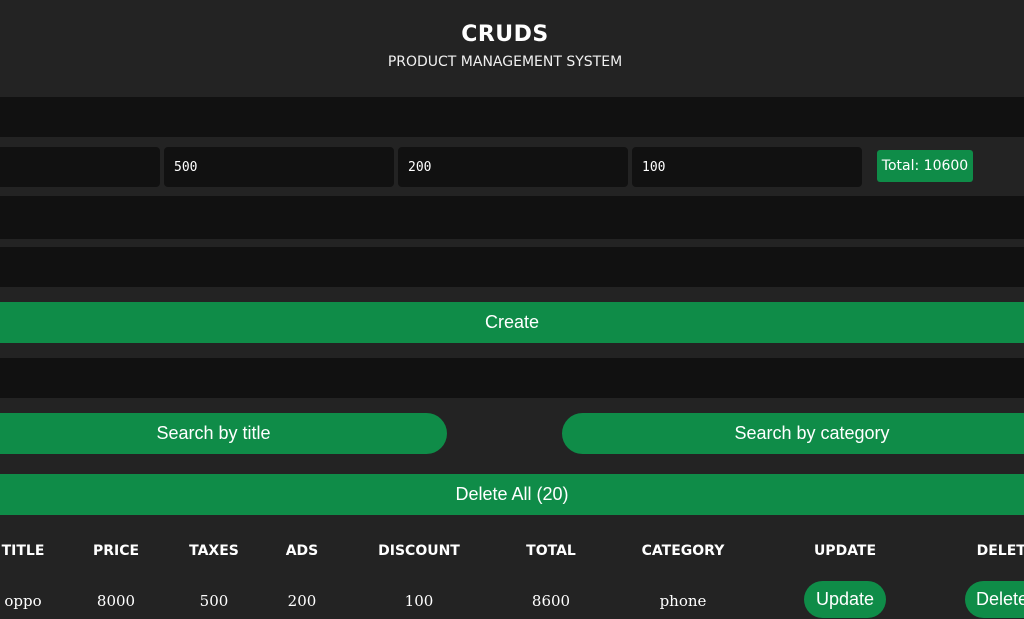 The width and height of the screenshot is (1024, 619). Describe the element at coordinates (512, 117) in the screenshot. I see `title-input` at that location.